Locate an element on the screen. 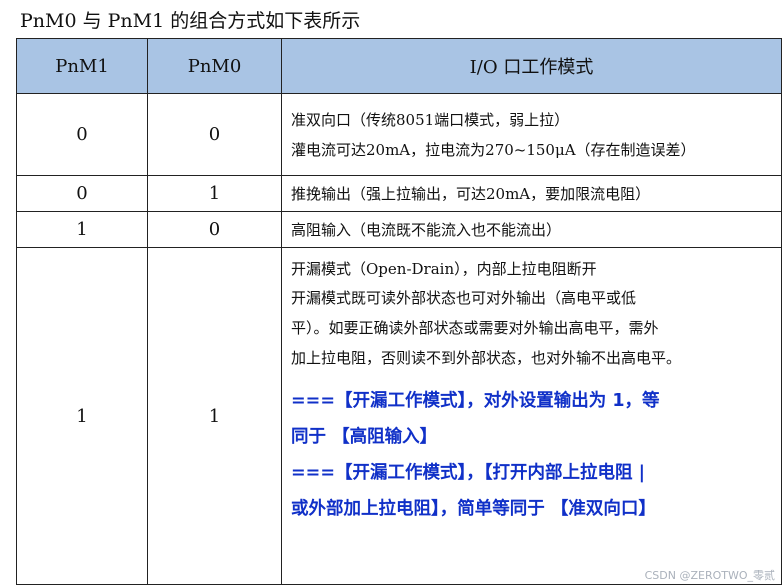 Image resolution: width=783 pixels, height=585 pixels. table-caption: PnM0 与 PnM1 的组合方式如下表所示 is located at coordinates (190, 21).